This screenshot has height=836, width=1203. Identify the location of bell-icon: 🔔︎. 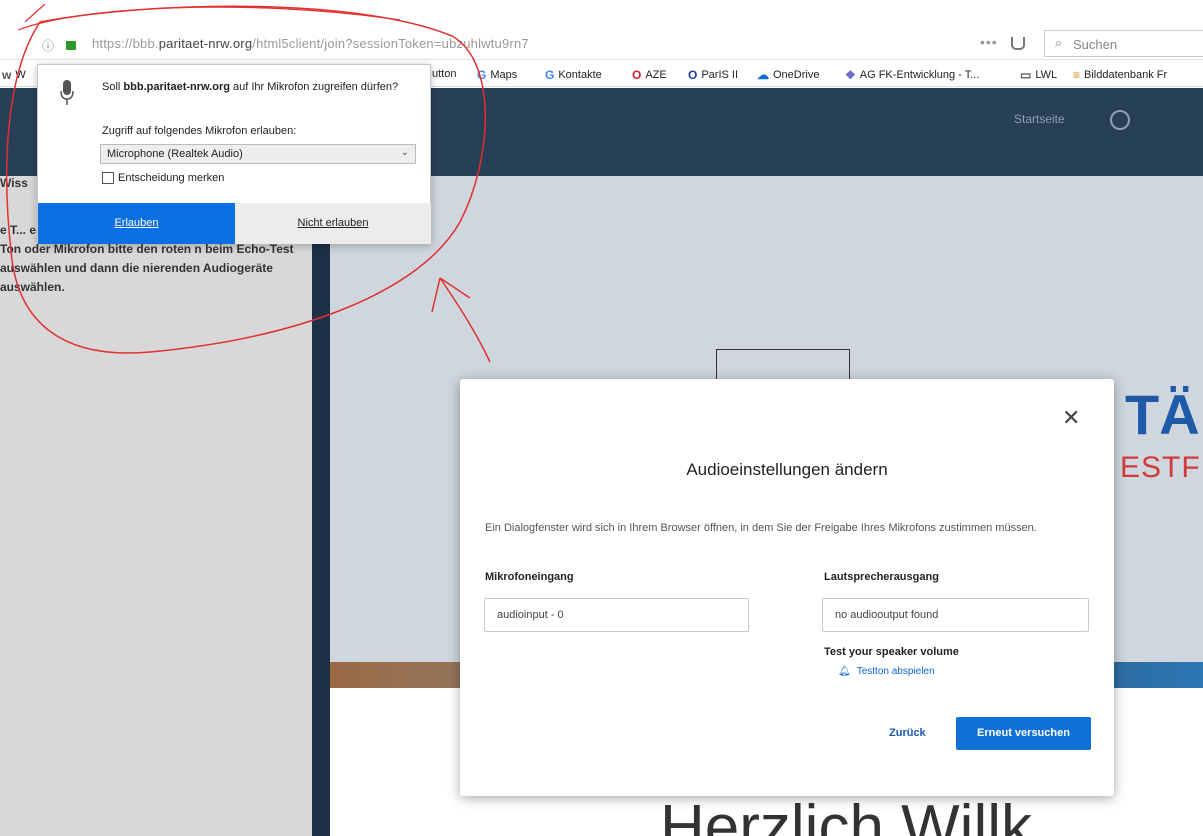
(844, 671).